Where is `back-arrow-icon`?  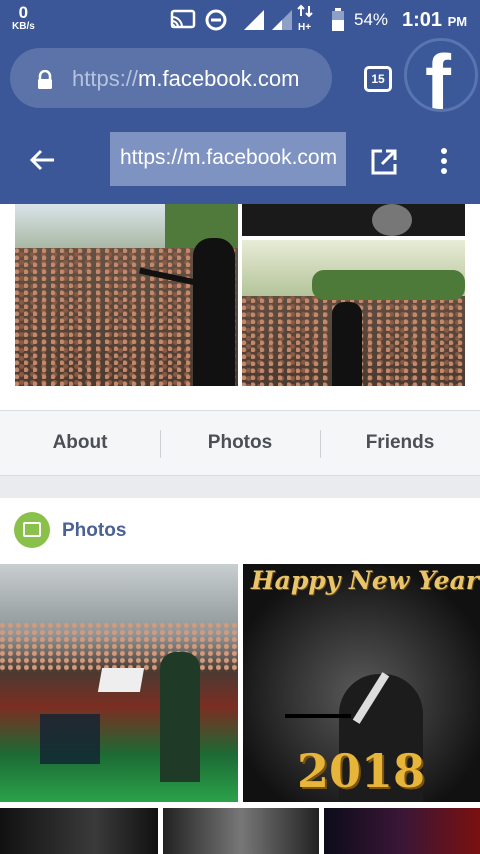
back-arrow-icon is located at coordinates (42, 160).